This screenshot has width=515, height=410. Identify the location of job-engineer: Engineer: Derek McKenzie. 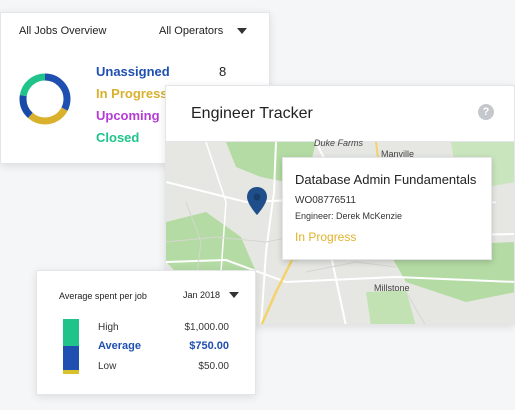
(349, 216).